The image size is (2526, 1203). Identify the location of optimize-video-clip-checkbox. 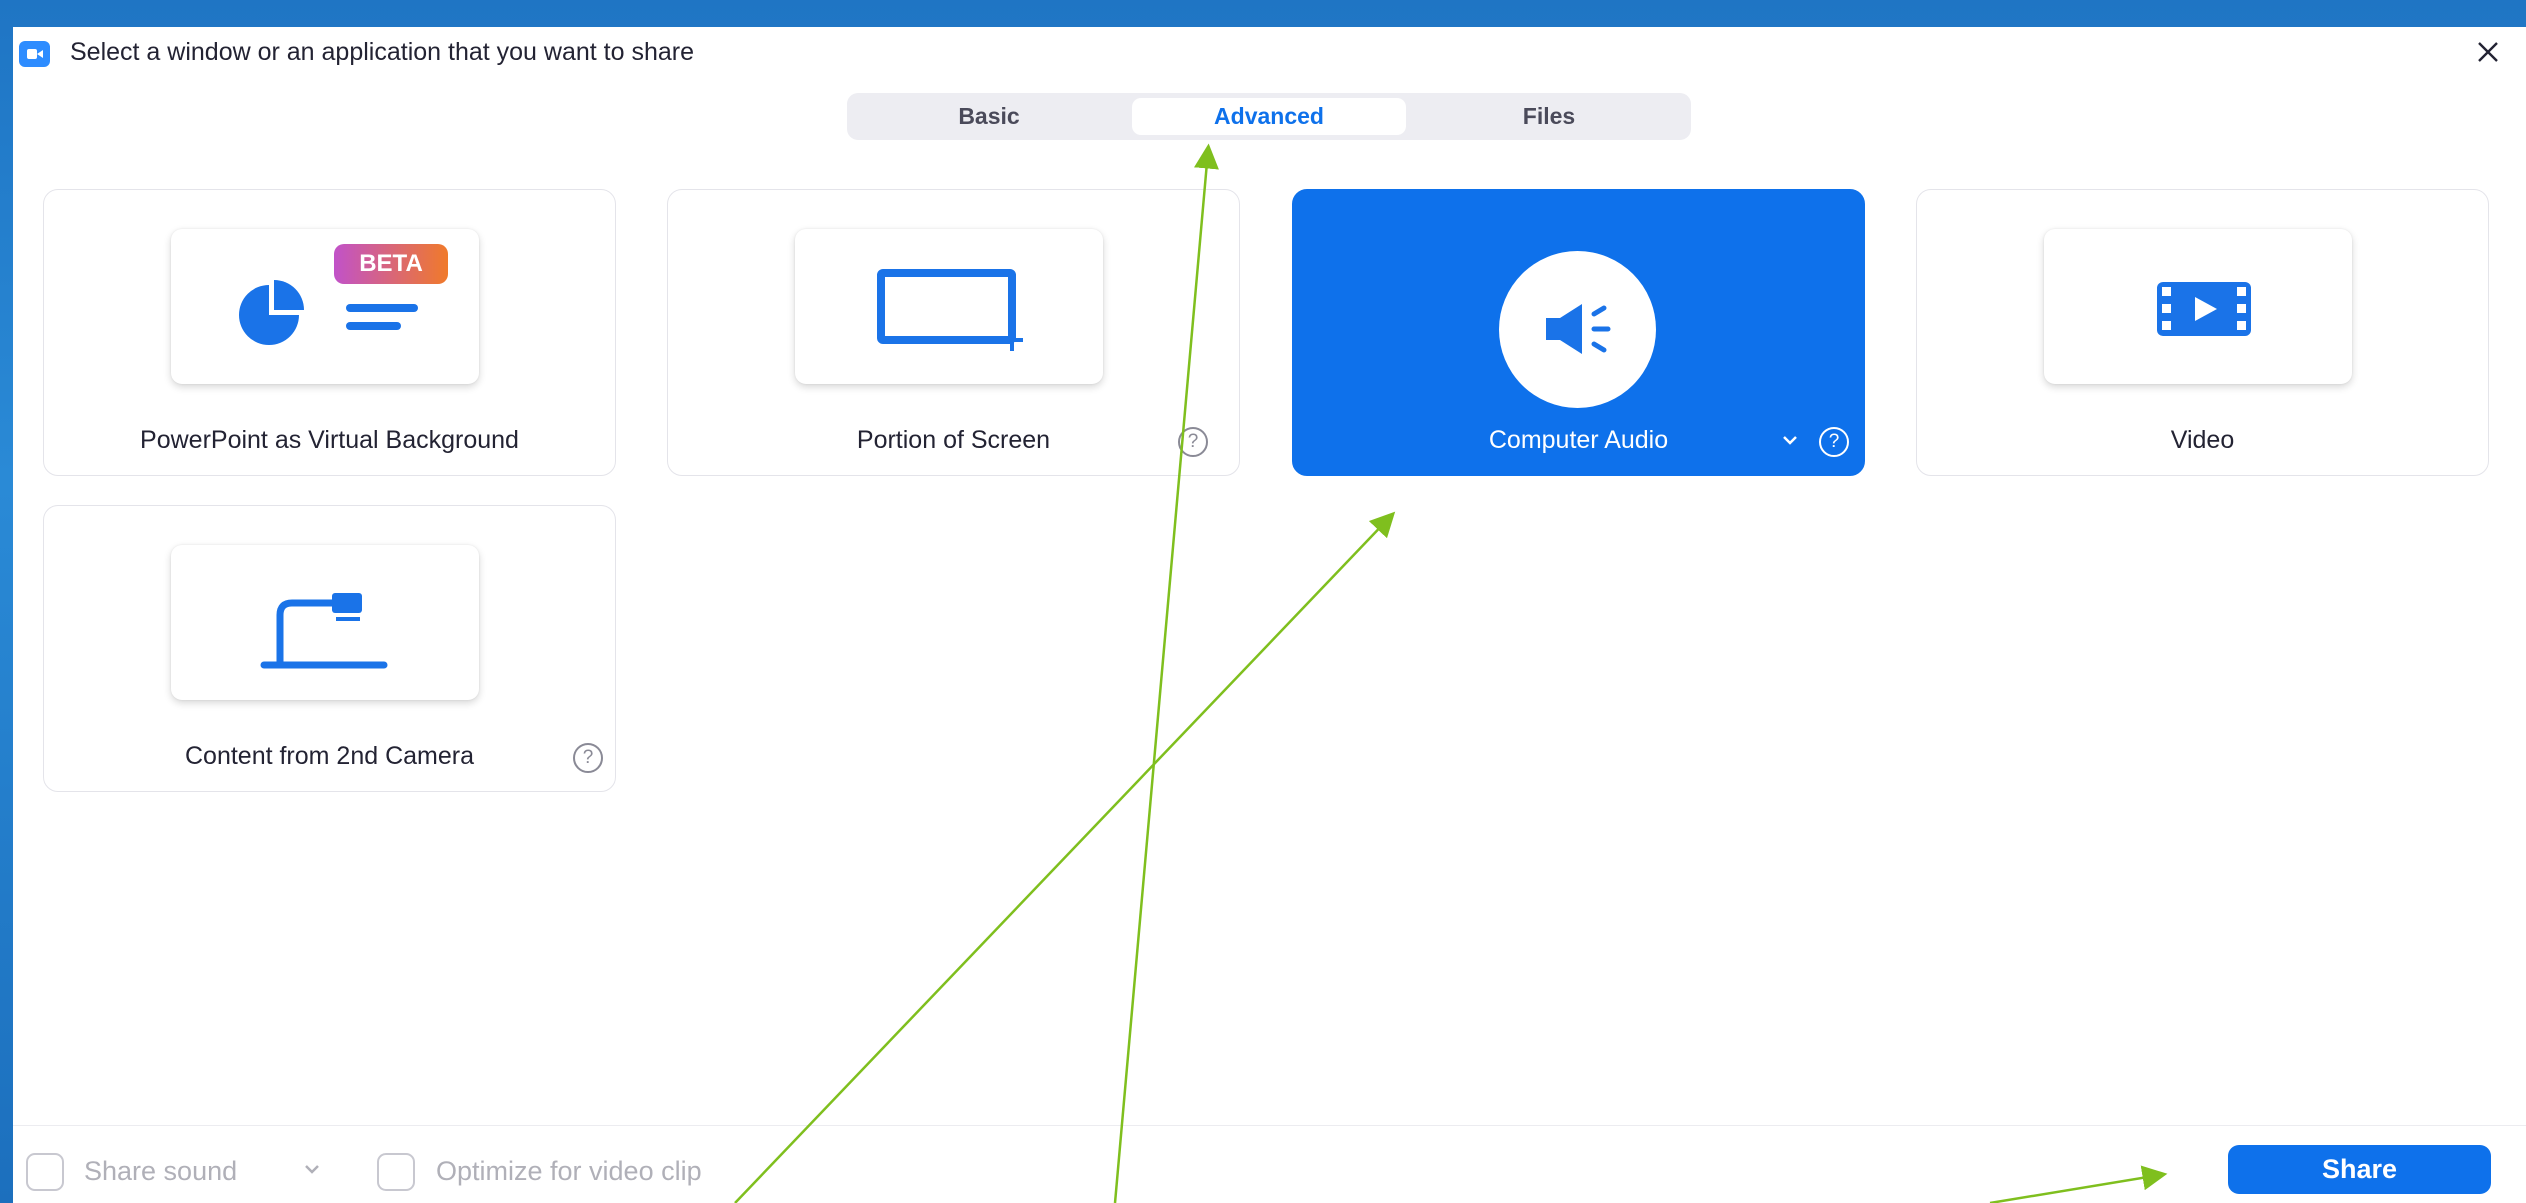
(396, 1172).